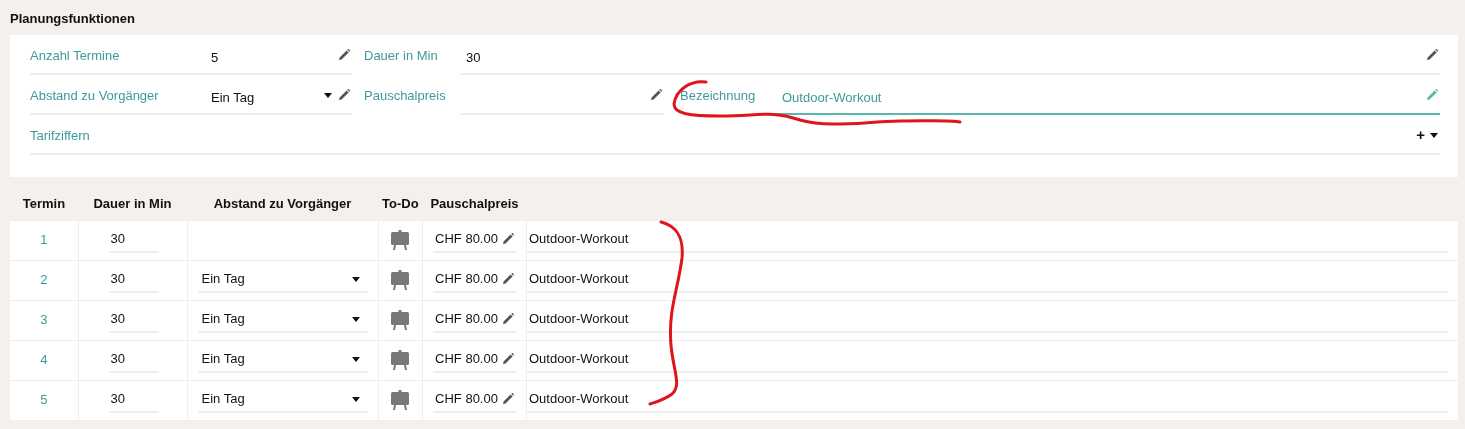 This screenshot has height=429, width=1465. What do you see at coordinates (117, 140) in the screenshot?
I see `field-label: Tarifziffern` at bounding box center [117, 140].